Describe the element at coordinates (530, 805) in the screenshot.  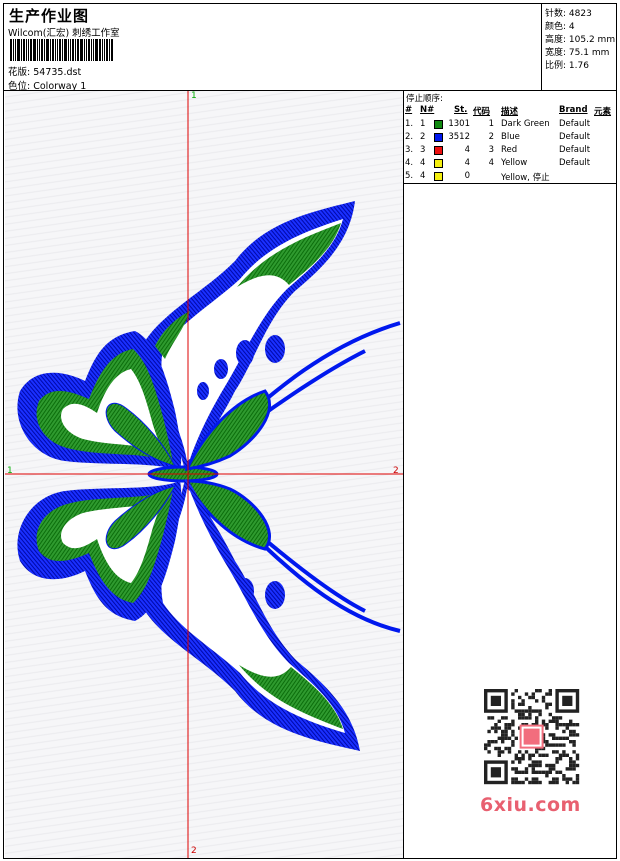
I see `watermark-brand: 6xiu.com` at that location.